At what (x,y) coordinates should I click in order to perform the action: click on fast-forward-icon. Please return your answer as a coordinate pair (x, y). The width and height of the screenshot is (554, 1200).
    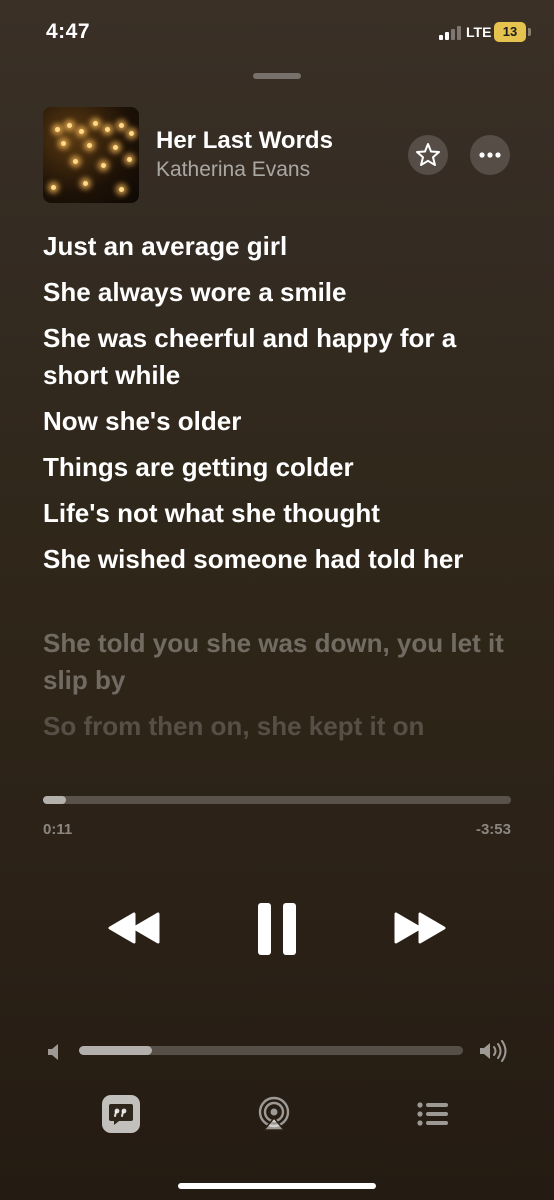
    Looking at the image, I should click on (420, 928).